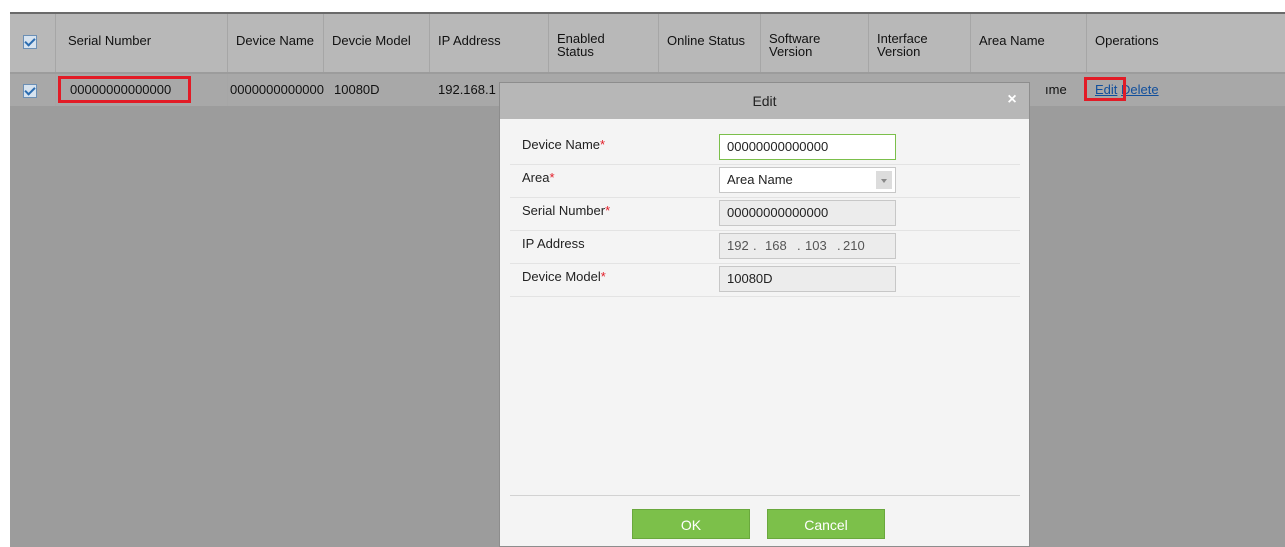  Describe the element at coordinates (776, 245) in the screenshot. I see `ip-octet-2: 168` at that location.